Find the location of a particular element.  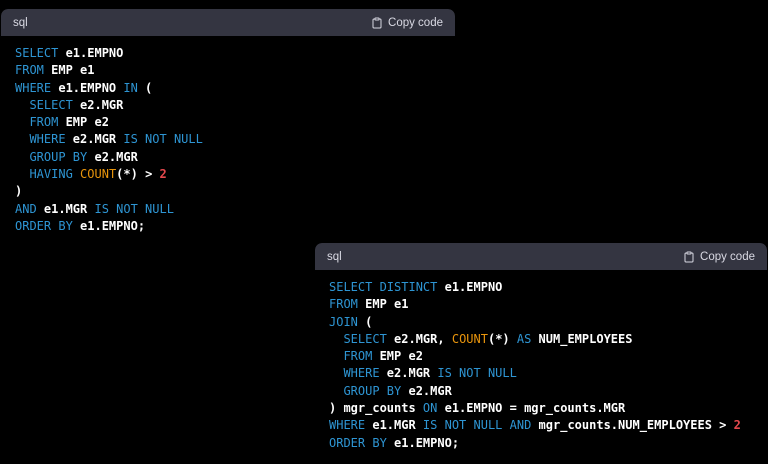

code-token: ) is located at coordinates (19, 191).